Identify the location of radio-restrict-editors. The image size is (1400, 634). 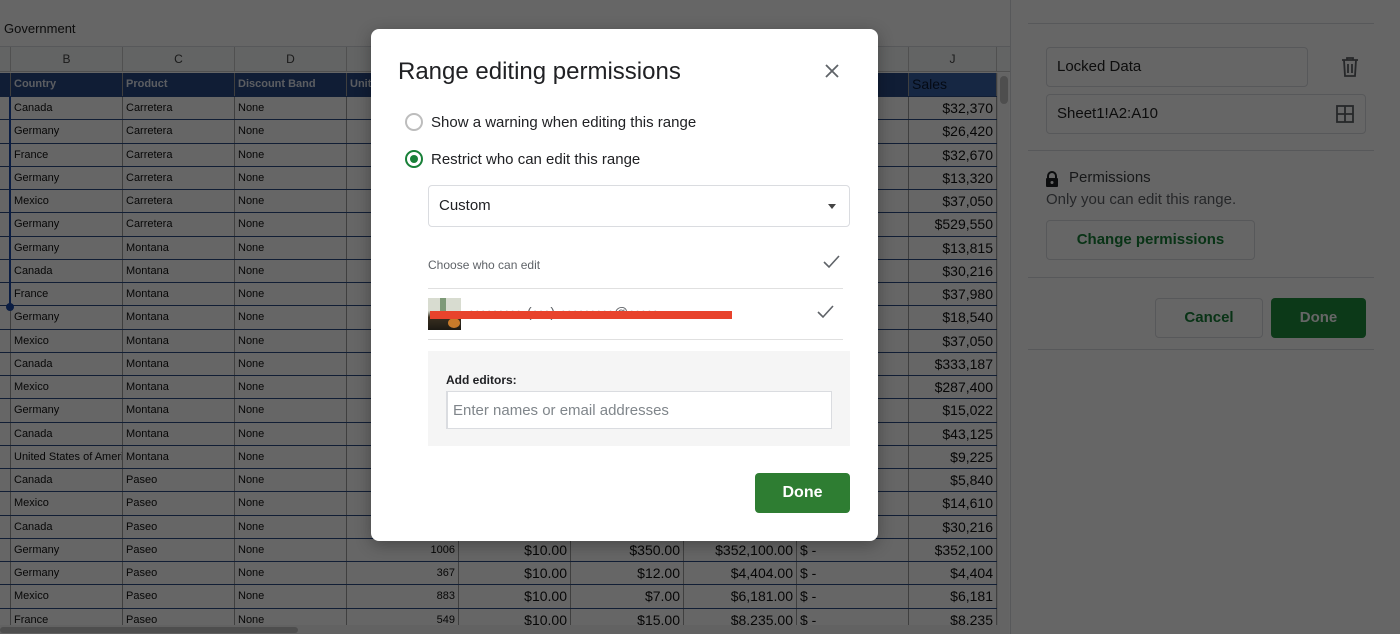
(414, 159).